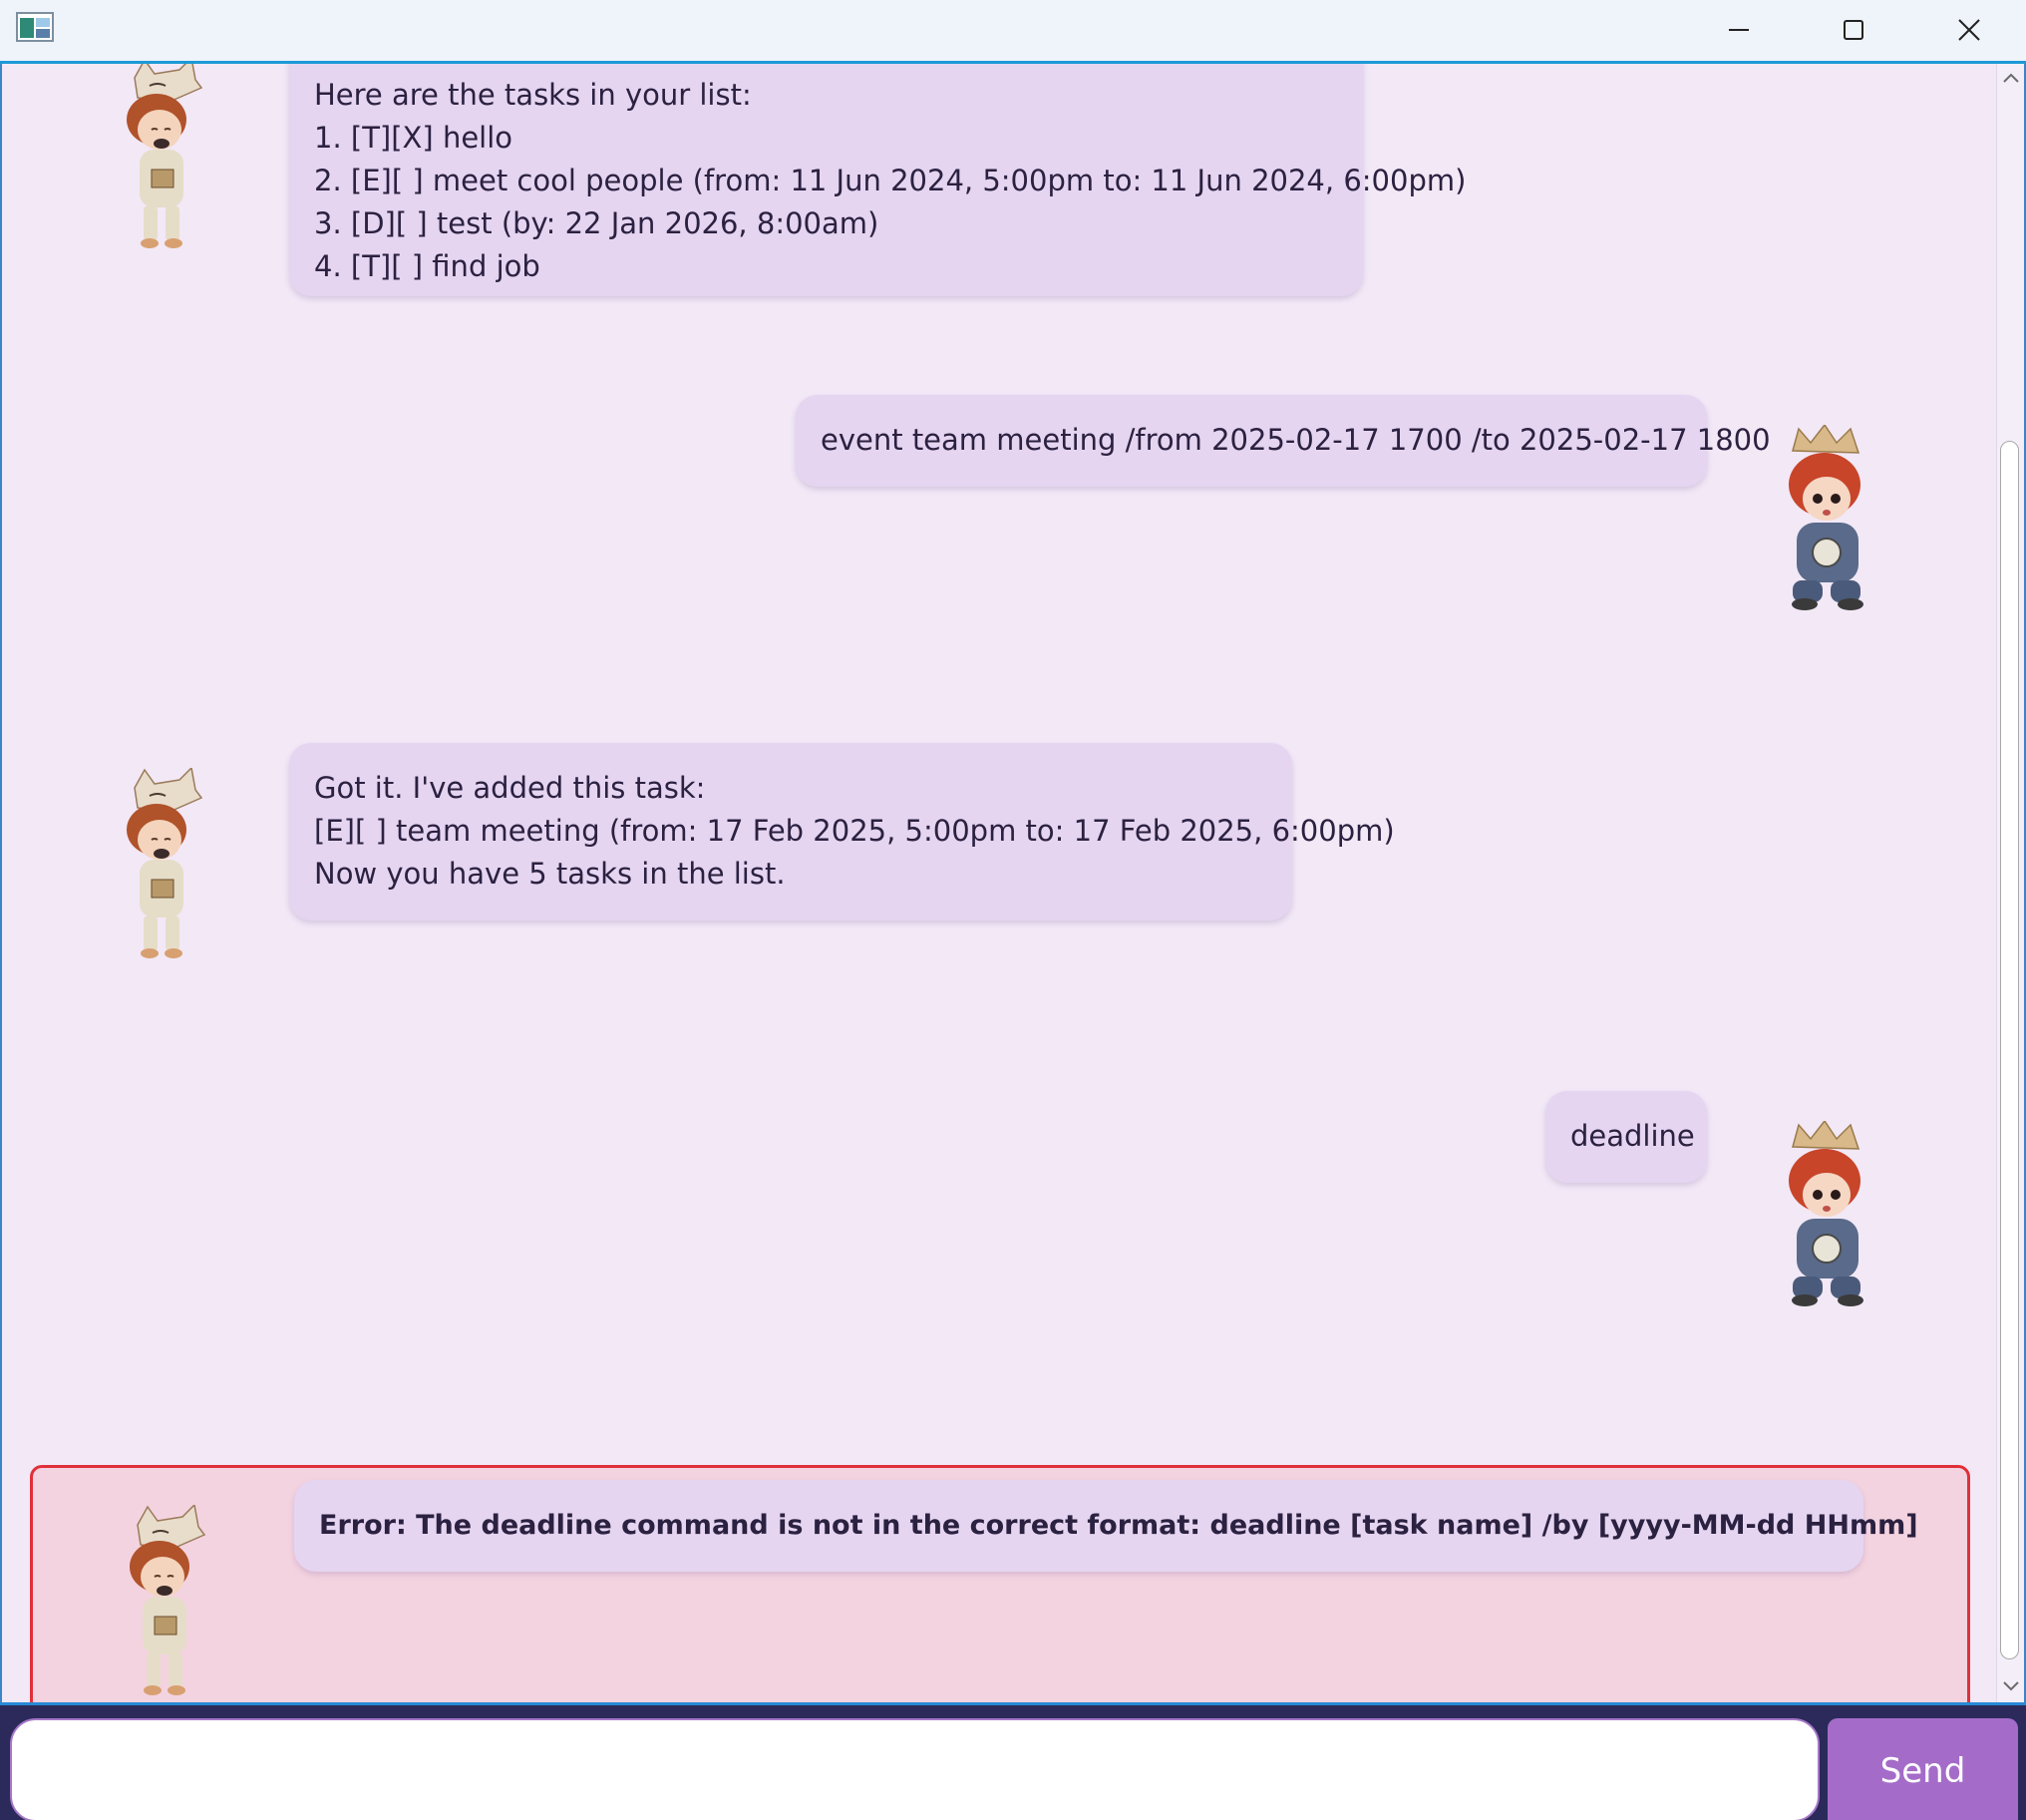 The image size is (2026, 1820). Describe the element at coordinates (35, 27) in the screenshot. I see `app-icon` at that location.